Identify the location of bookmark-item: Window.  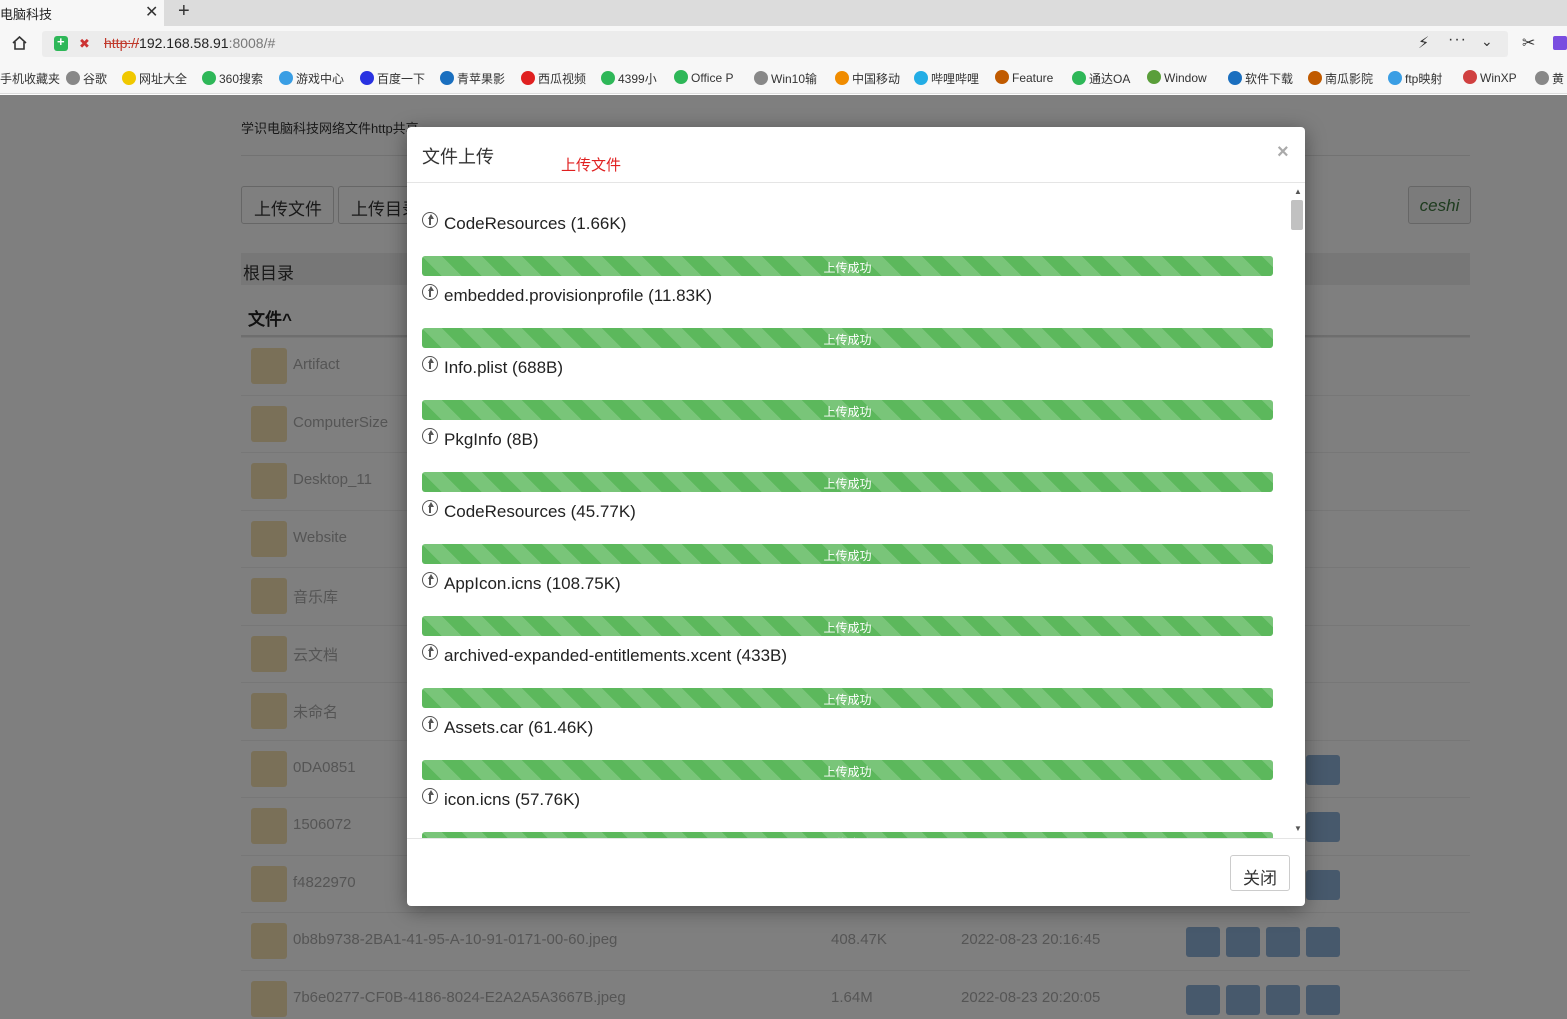
(1177, 77).